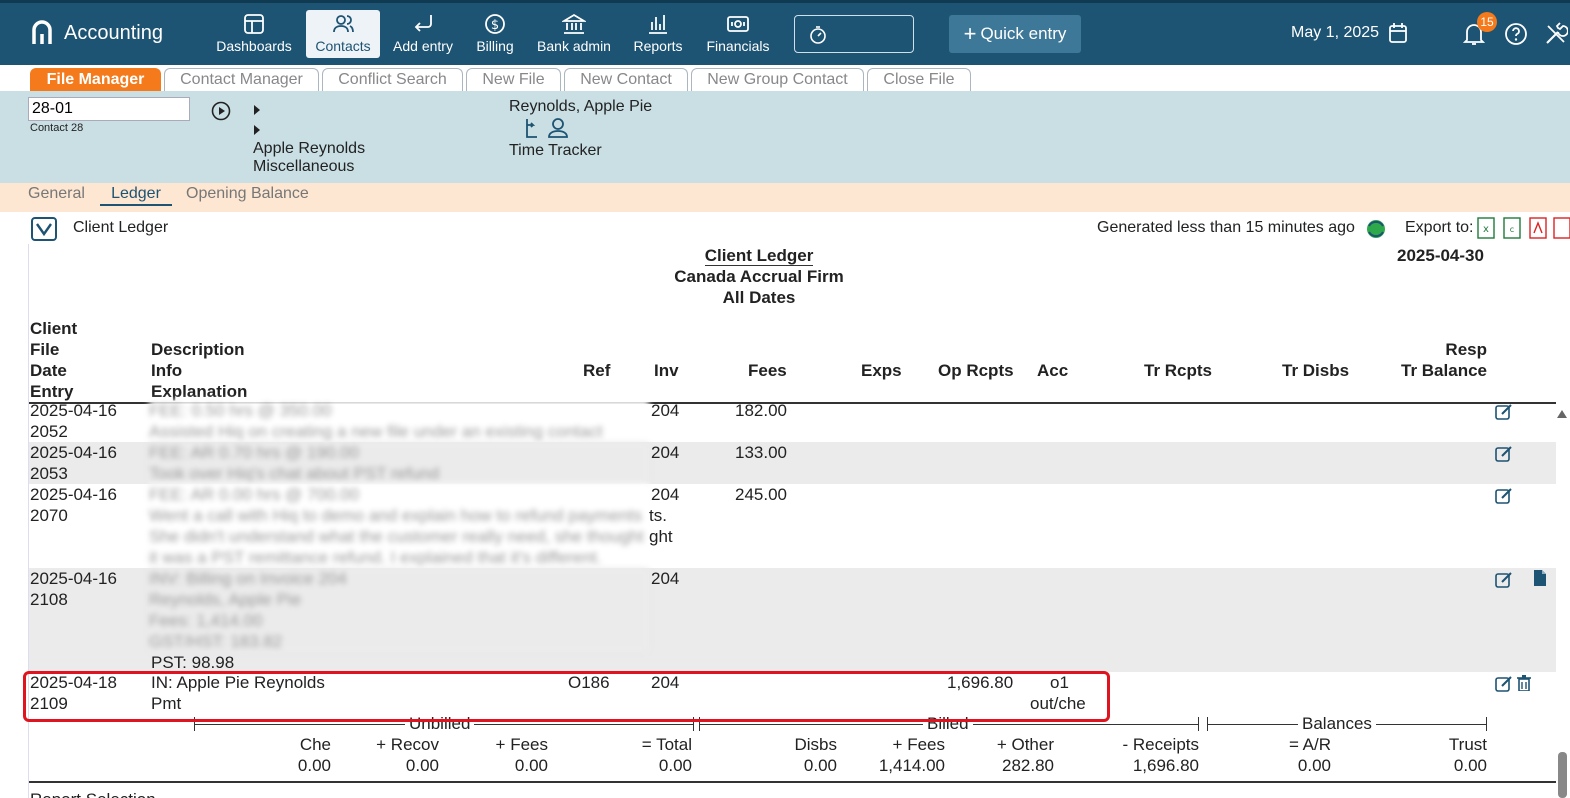 The width and height of the screenshot is (1570, 798). Describe the element at coordinates (294, 473) in the screenshot. I see `redacted-line: Took over Hiq's chat about PST refund` at that location.